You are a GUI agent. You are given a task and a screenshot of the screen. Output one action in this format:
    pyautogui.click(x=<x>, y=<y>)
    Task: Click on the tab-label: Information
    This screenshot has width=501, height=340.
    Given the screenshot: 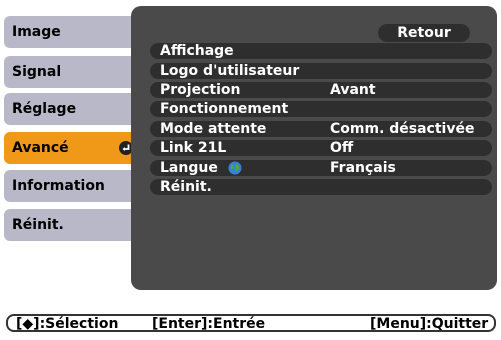 What is the action you would take?
    pyautogui.click(x=58, y=186)
    